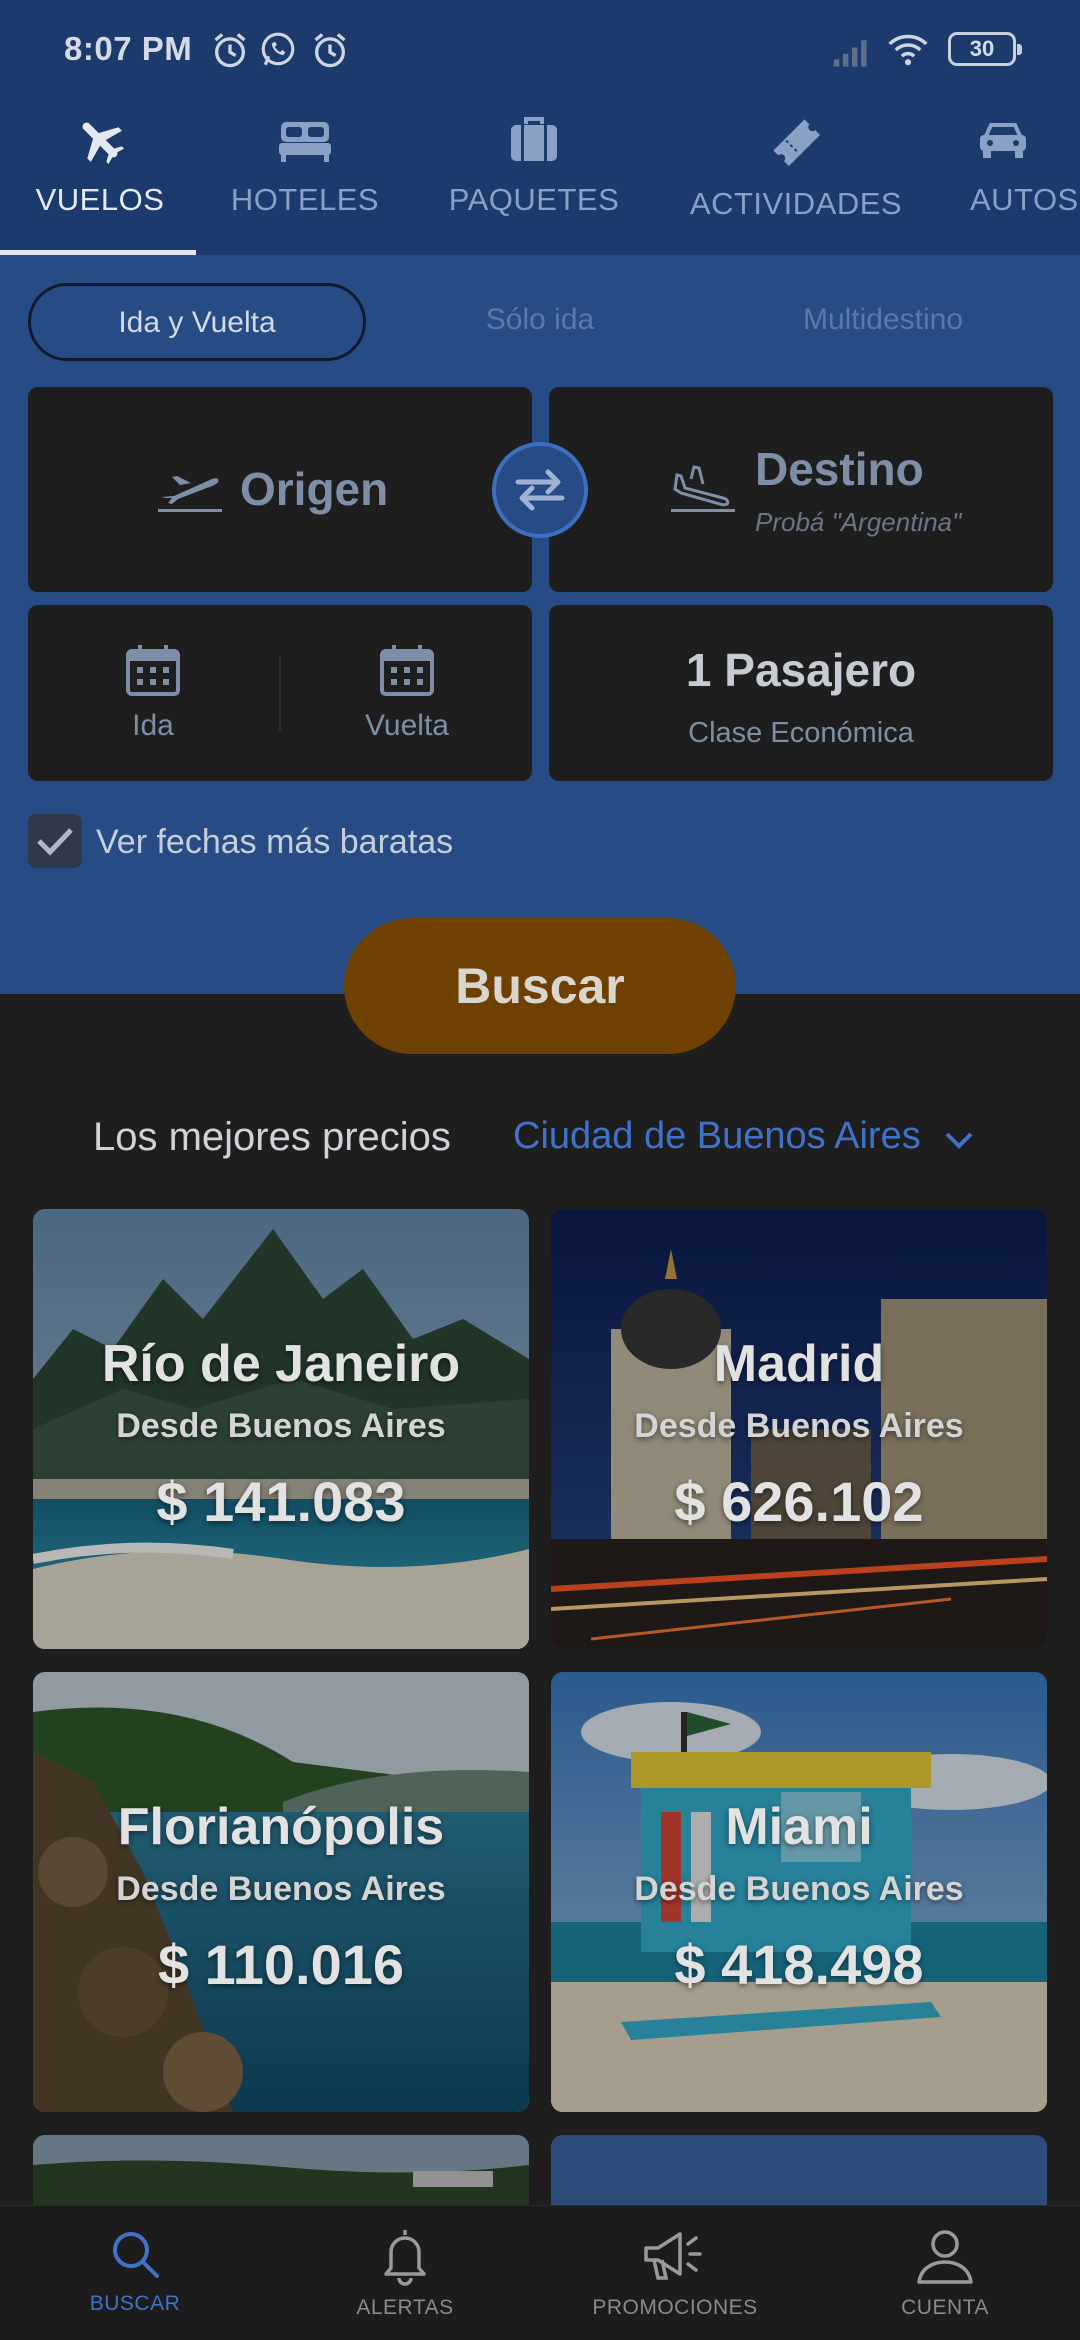 Image resolution: width=1080 pixels, height=2340 pixels. I want to click on swap-arrows-icon, so click(540, 490).